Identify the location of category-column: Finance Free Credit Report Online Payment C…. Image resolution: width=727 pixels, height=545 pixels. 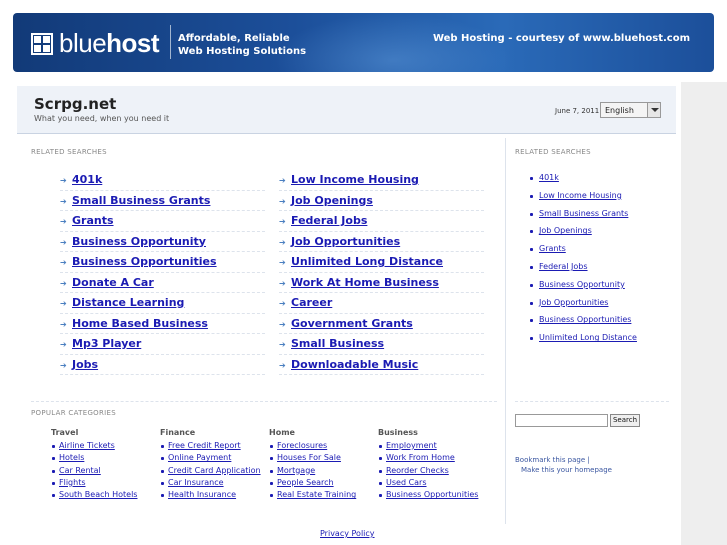
(214, 464).